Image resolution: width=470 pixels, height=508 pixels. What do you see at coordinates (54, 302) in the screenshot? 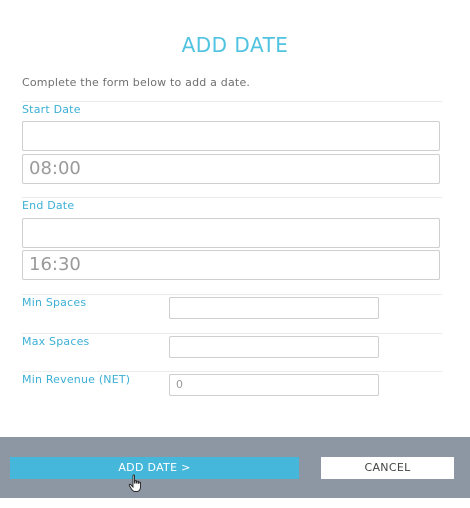
I see `min-spaces-label: Min Spaces` at bounding box center [54, 302].